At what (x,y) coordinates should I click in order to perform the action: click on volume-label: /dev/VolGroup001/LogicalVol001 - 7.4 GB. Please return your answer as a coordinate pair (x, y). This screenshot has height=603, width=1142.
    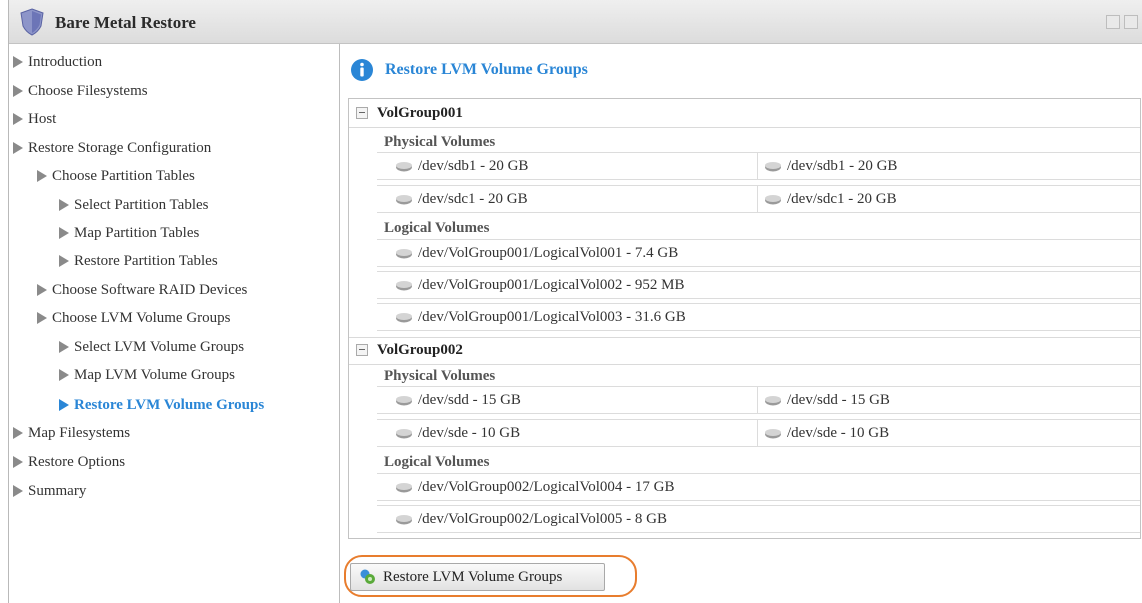
    Looking at the image, I should click on (548, 252).